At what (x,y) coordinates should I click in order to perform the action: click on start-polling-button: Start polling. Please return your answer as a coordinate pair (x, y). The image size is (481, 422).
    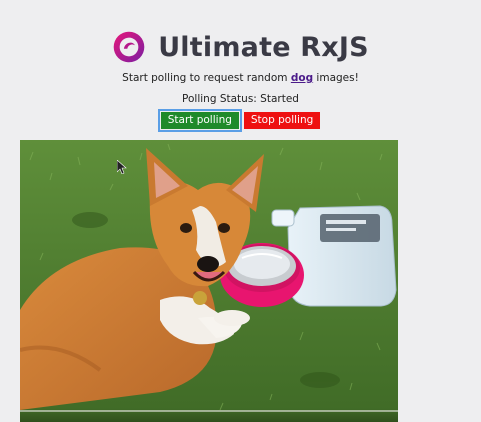
    Looking at the image, I should click on (200, 120).